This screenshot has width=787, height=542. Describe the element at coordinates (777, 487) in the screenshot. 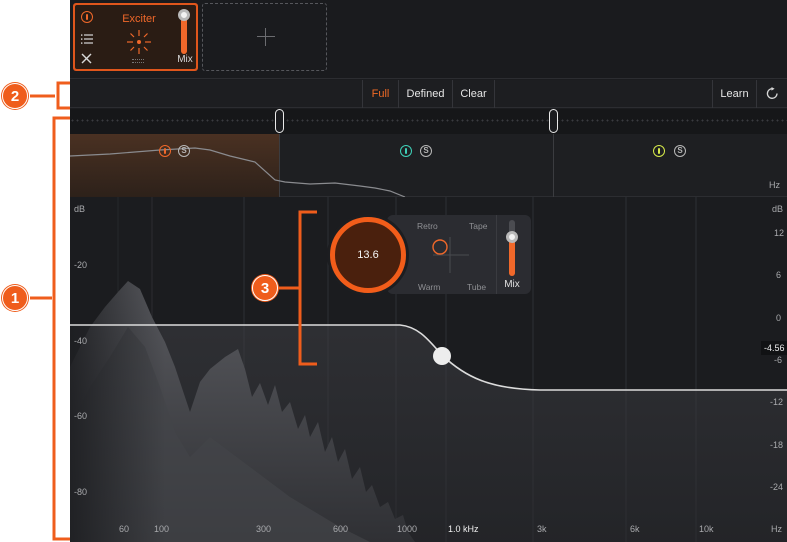

I see `right-tick: -24` at that location.